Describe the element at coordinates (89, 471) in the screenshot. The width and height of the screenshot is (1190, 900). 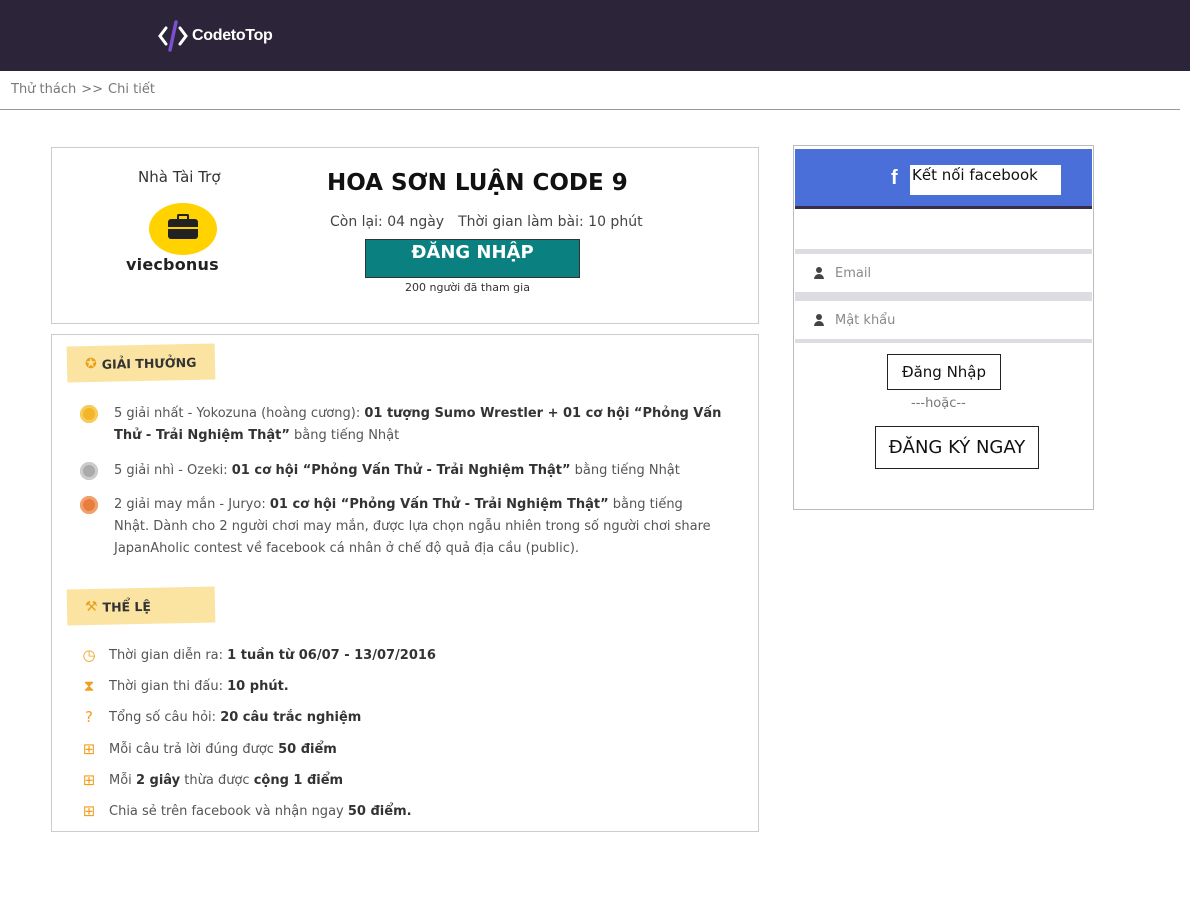
I see `silver-medal-icon` at that location.